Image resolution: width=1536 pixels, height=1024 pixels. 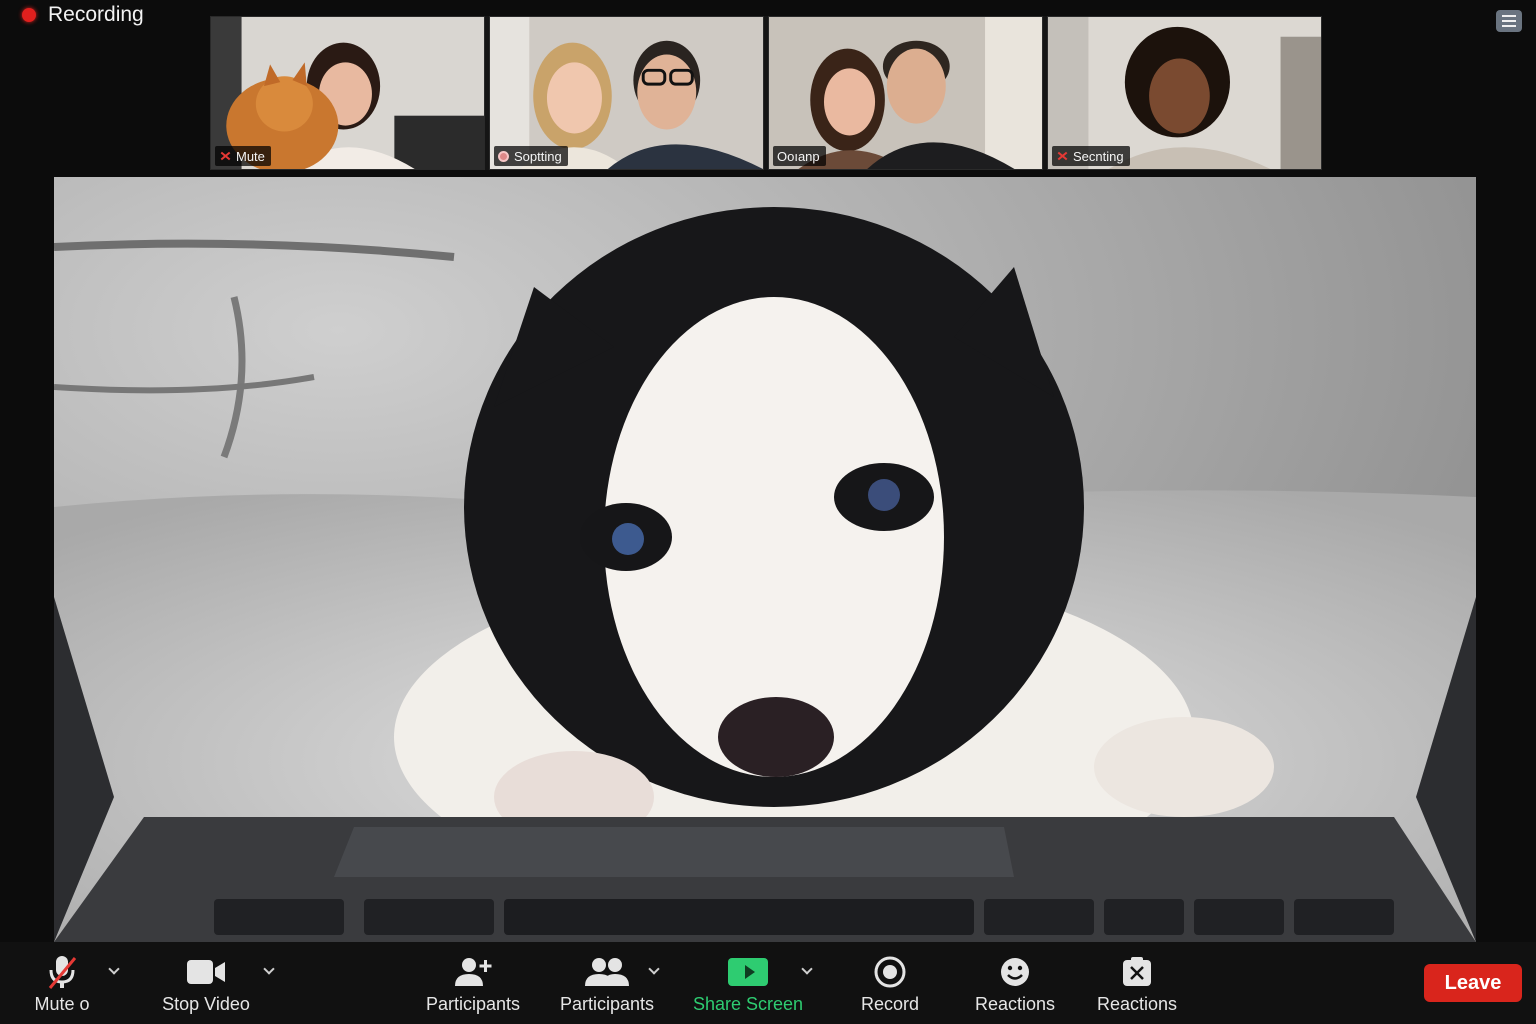 What do you see at coordinates (1015, 1004) in the screenshot?
I see `reactions-label: Reactions` at bounding box center [1015, 1004].